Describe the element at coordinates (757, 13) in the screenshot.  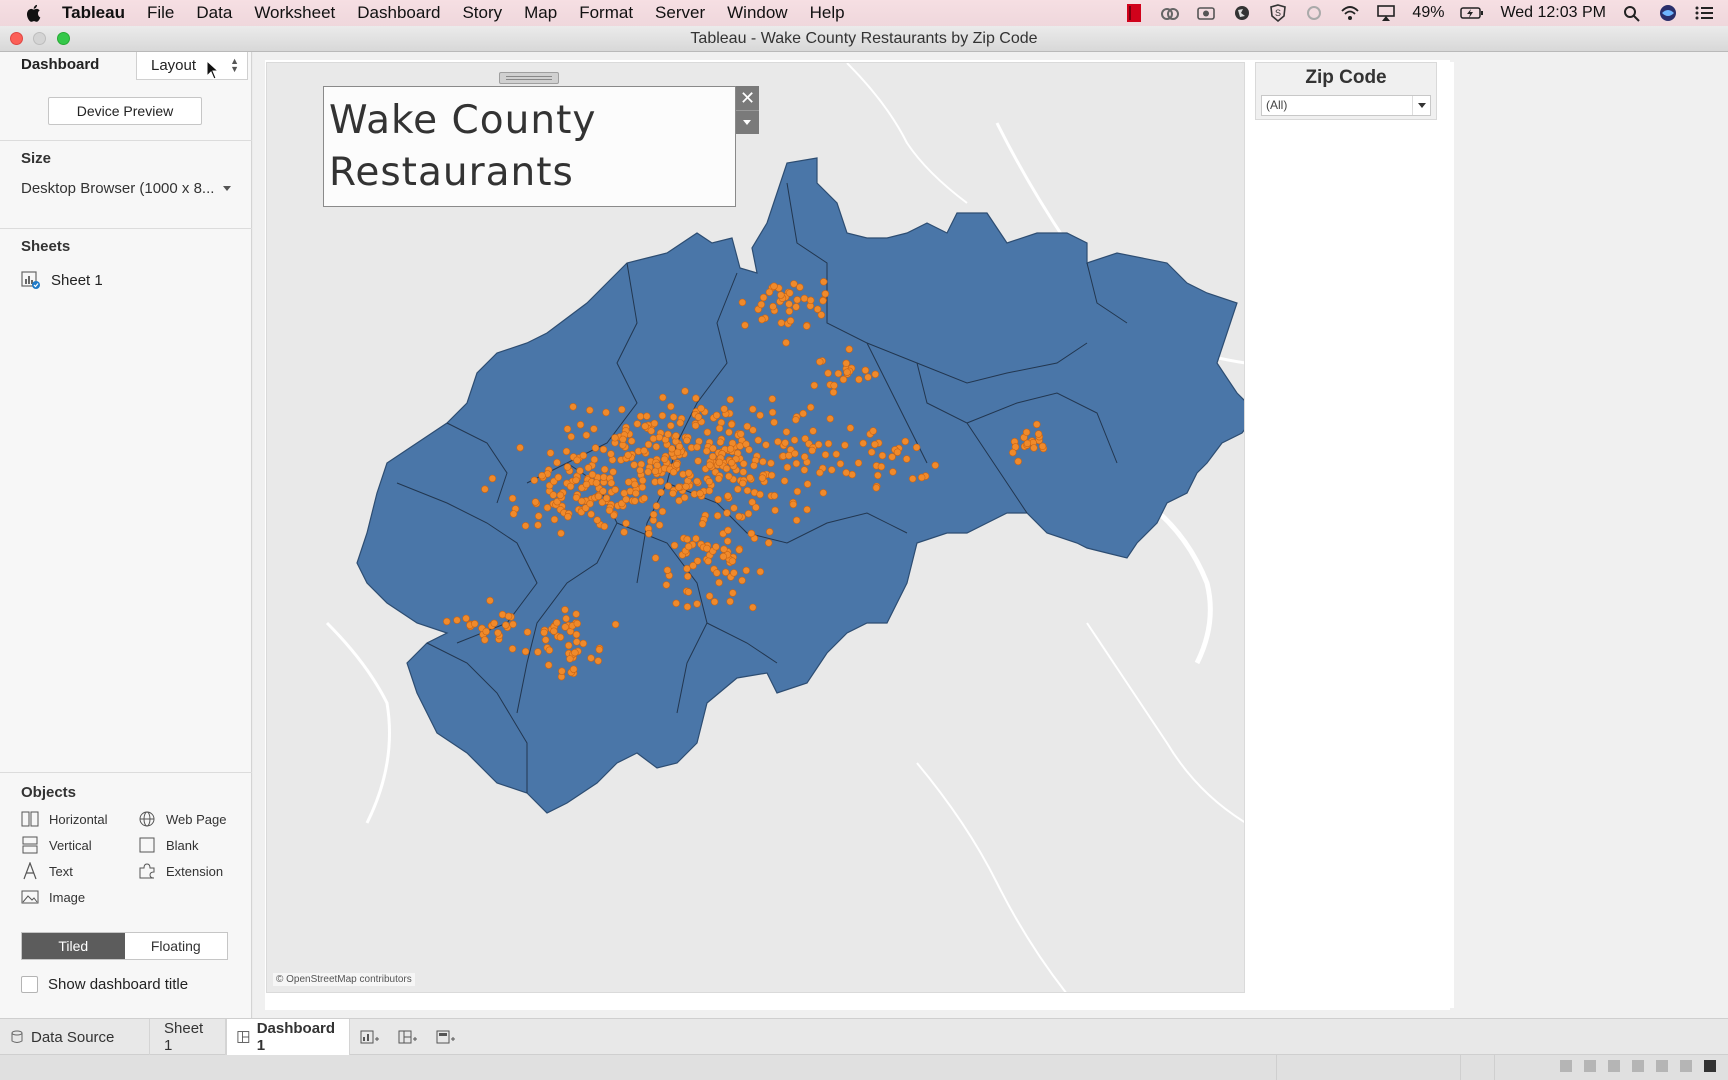
I see `menu-window: Window` at that location.